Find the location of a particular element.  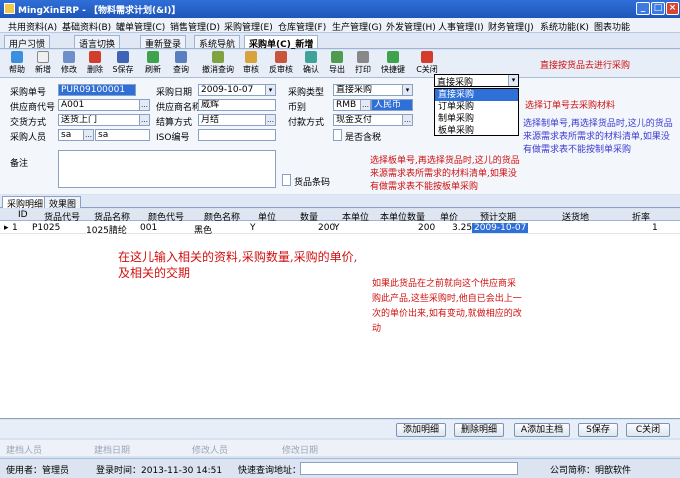

cell-item-name: 1025腈纶 is located at coordinates (106, 229).